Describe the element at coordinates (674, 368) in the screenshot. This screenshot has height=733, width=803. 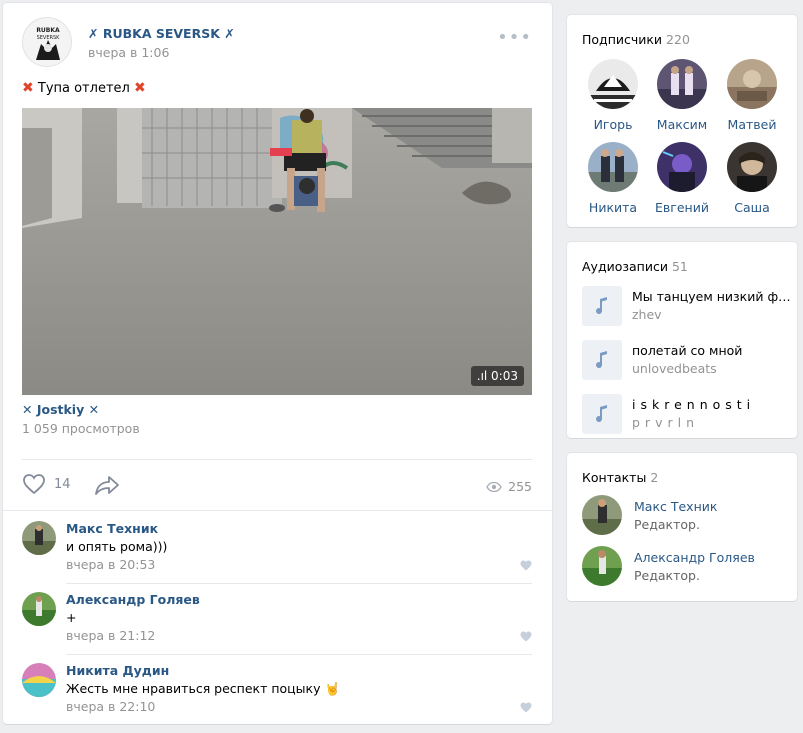
I see `track-artist: unlovedbeats` at that location.